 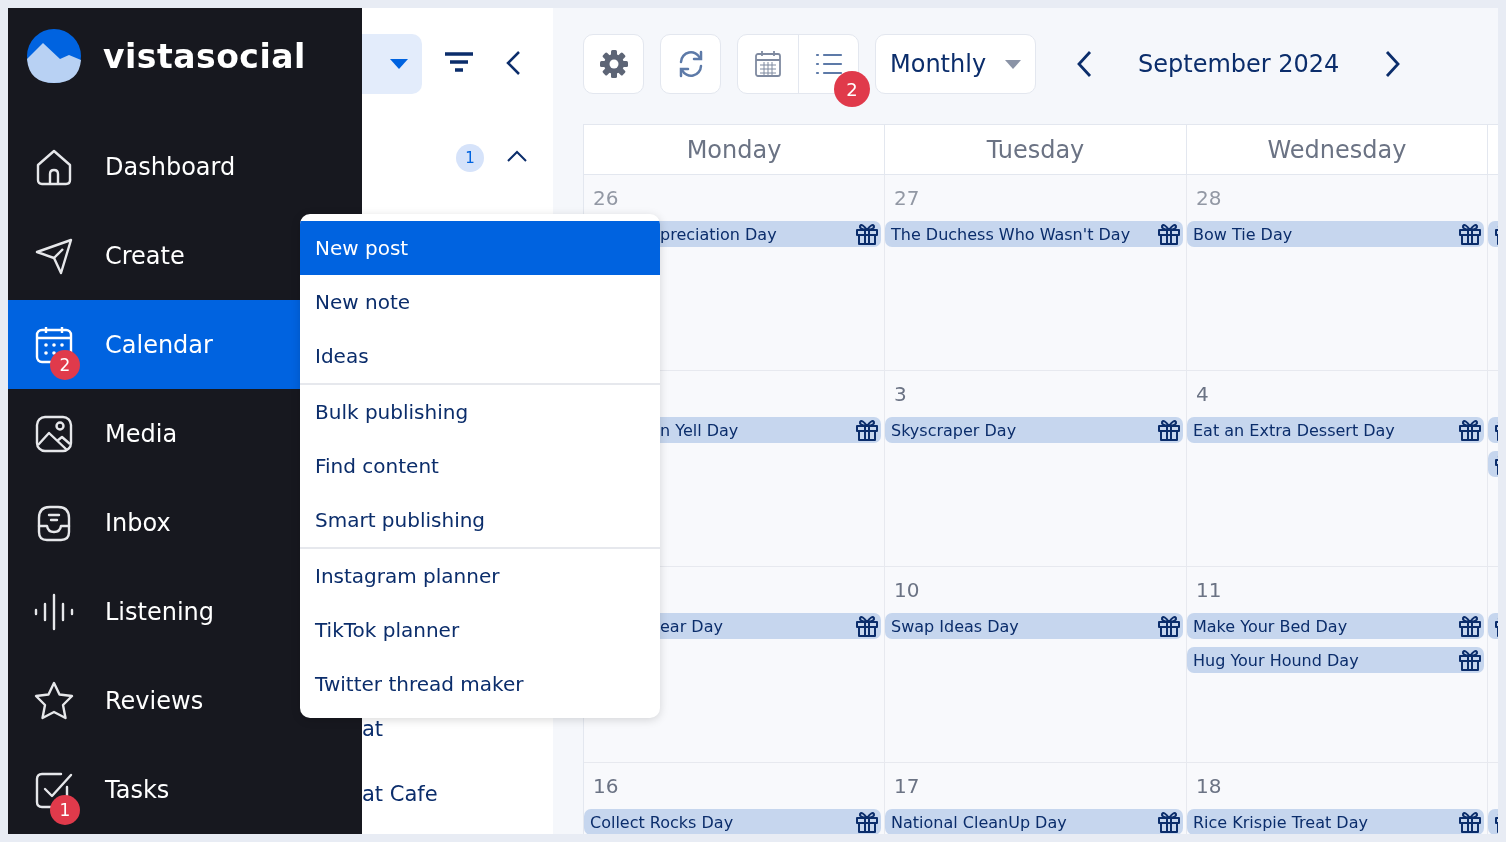 What do you see at coordinates (54, 700) in the screenshot?
I see `nav-icon` at bounding box center [54, 700].